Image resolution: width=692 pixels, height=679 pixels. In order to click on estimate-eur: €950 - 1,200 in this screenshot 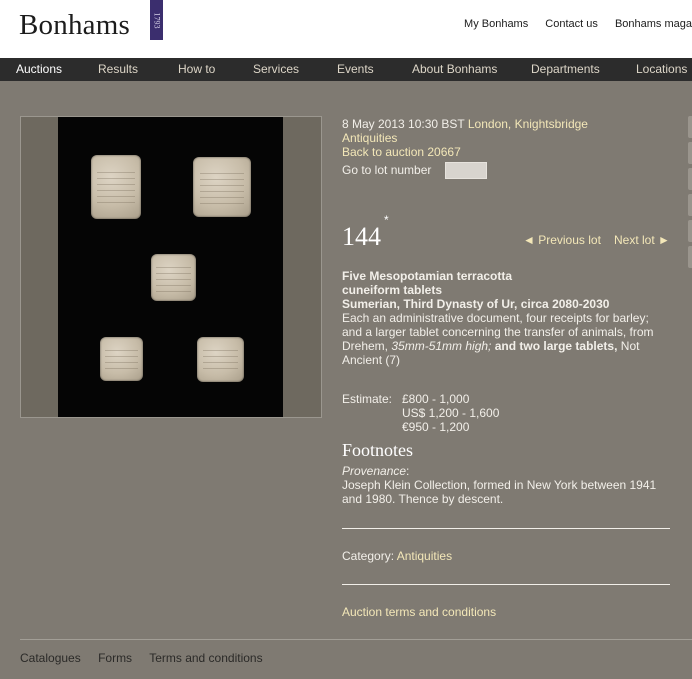, I will do `click(436, 427)`.